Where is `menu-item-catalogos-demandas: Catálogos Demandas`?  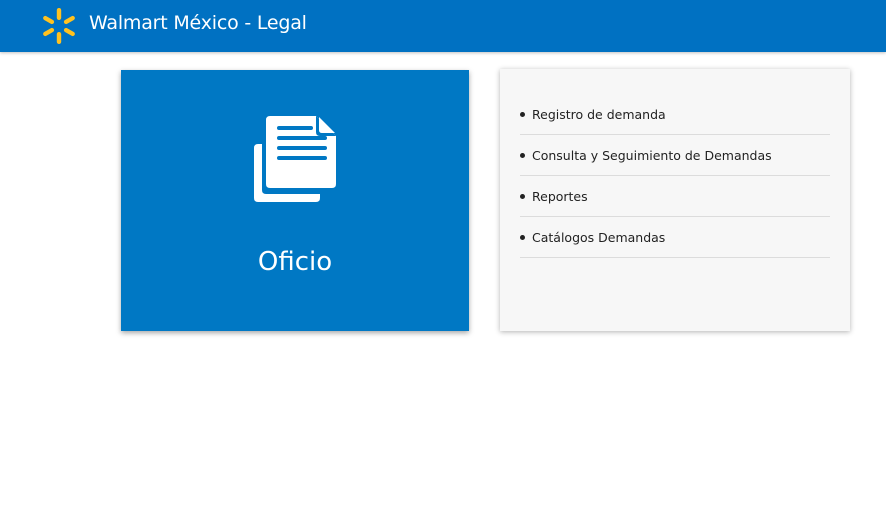
menu-item-catalogos-demandas: Catálogos Demandas is located at coordinates (675, 237).